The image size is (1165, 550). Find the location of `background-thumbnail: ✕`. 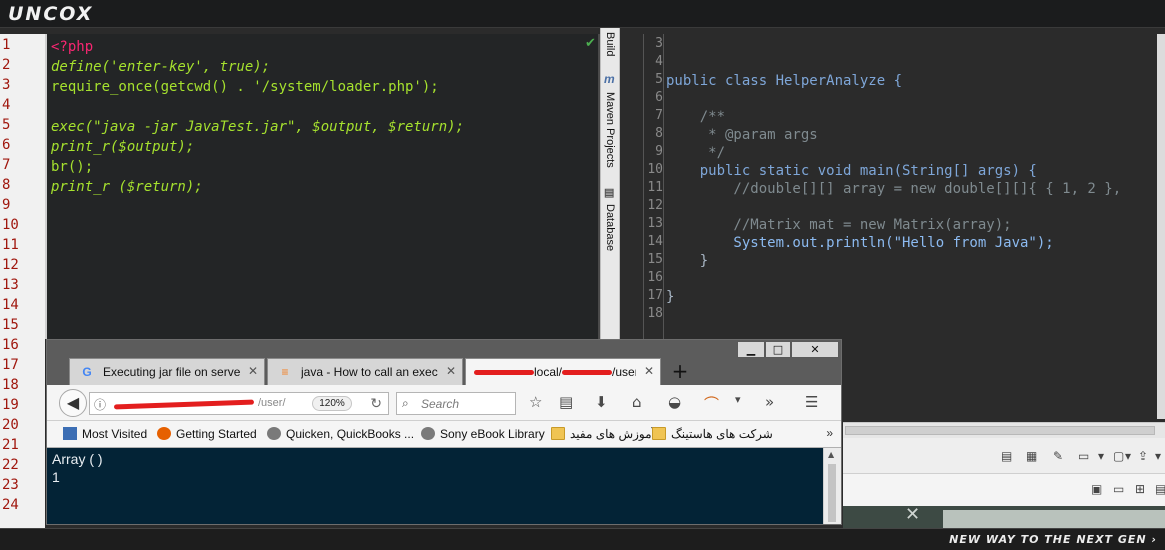

background-thumbnail: ✕ is located at coordinates (1004, 516).